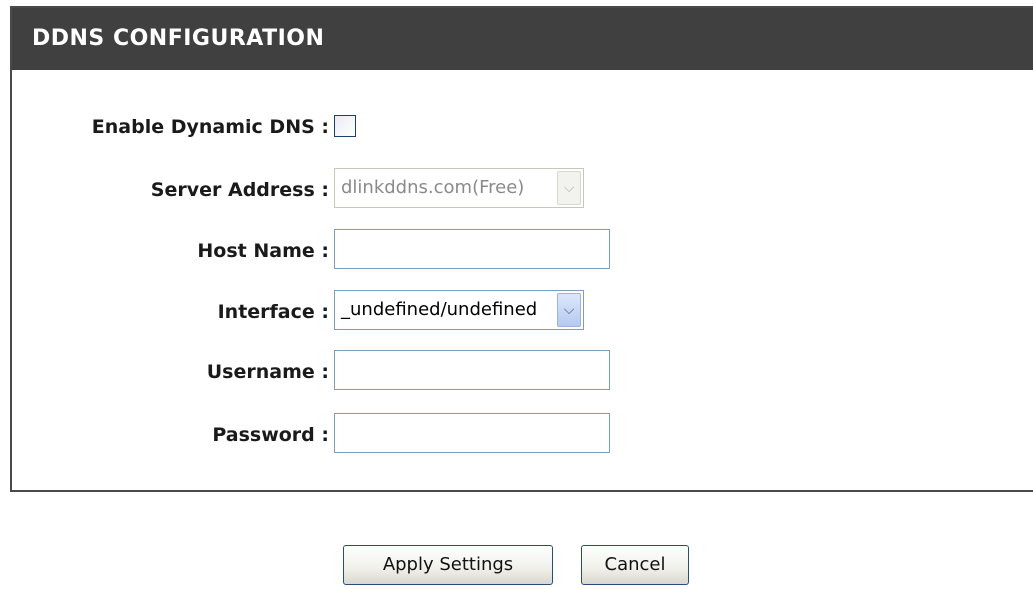 The image size is (1033, 589). Describe the element at coordinates (273, 312) in the screenshot. I see `interface-label: Interface :` at that location.